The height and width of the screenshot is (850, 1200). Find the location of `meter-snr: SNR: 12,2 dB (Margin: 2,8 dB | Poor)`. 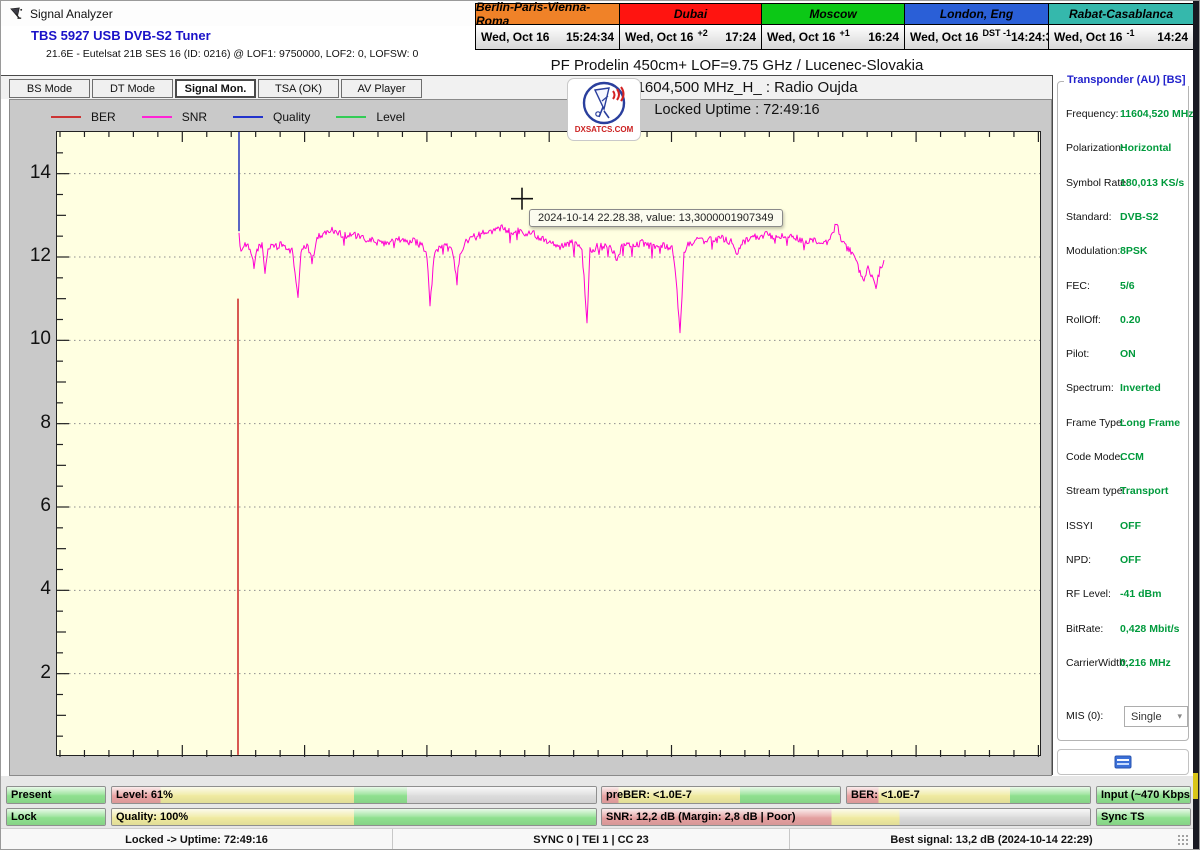

meter-snr: SNR: 12,2 dB (Margin: 2,8 dB | Poor) is located at coordinates (846, 817).